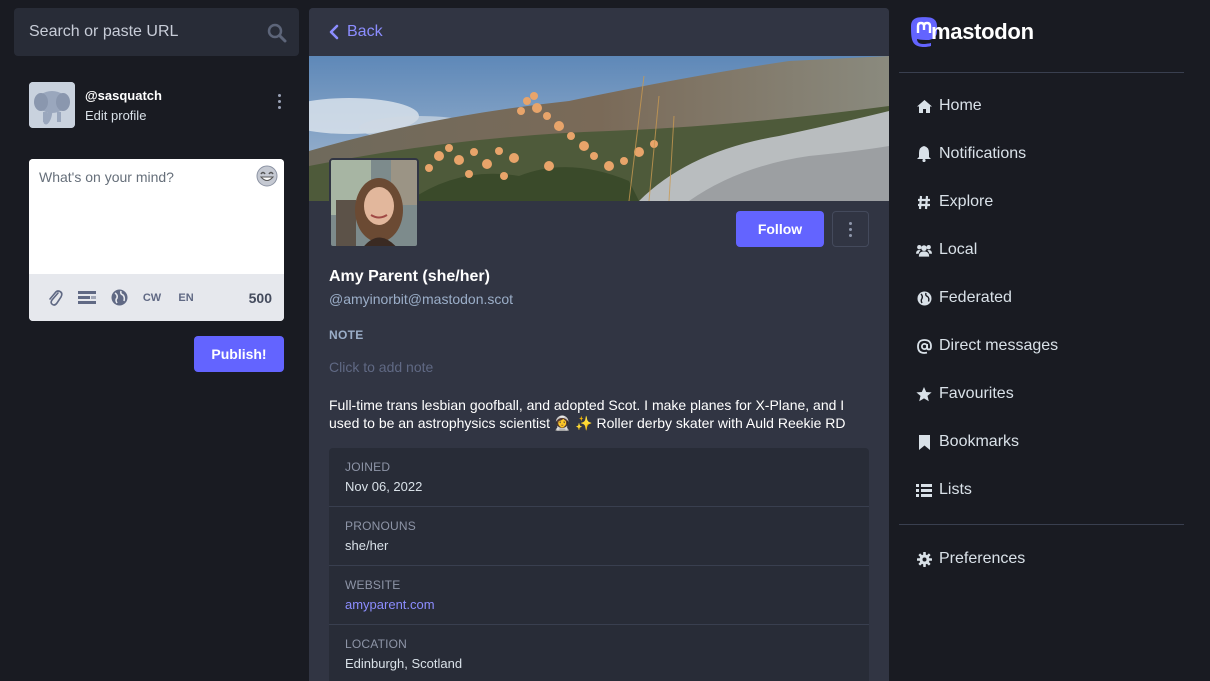 Image resolution: width=1210 pixels, height=681 pixels. What do you see at coordinates (924, 202) in the screenshot?
I see `hashtag-icon` at bounding box center [924, 202].